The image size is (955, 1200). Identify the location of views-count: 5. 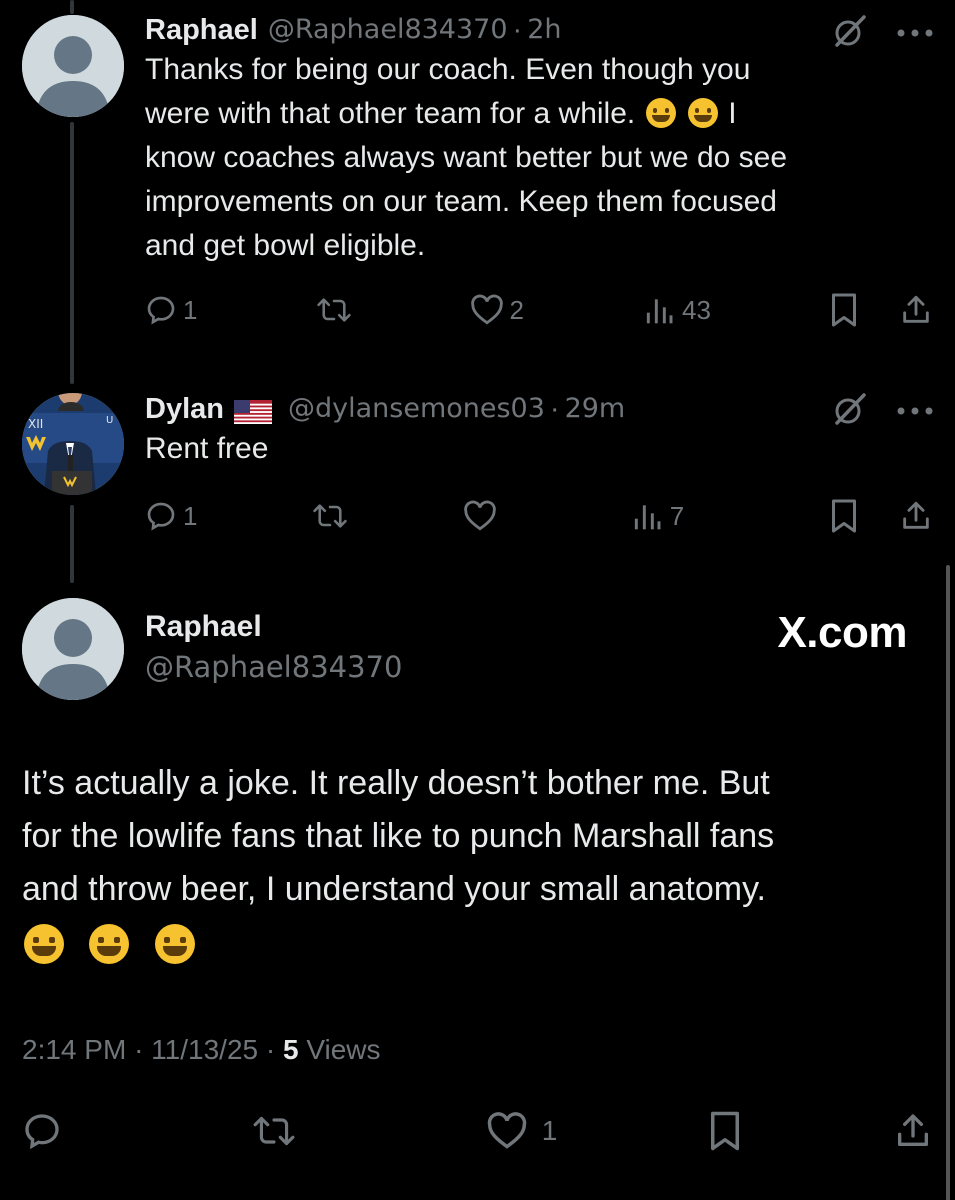
(290, 1049).